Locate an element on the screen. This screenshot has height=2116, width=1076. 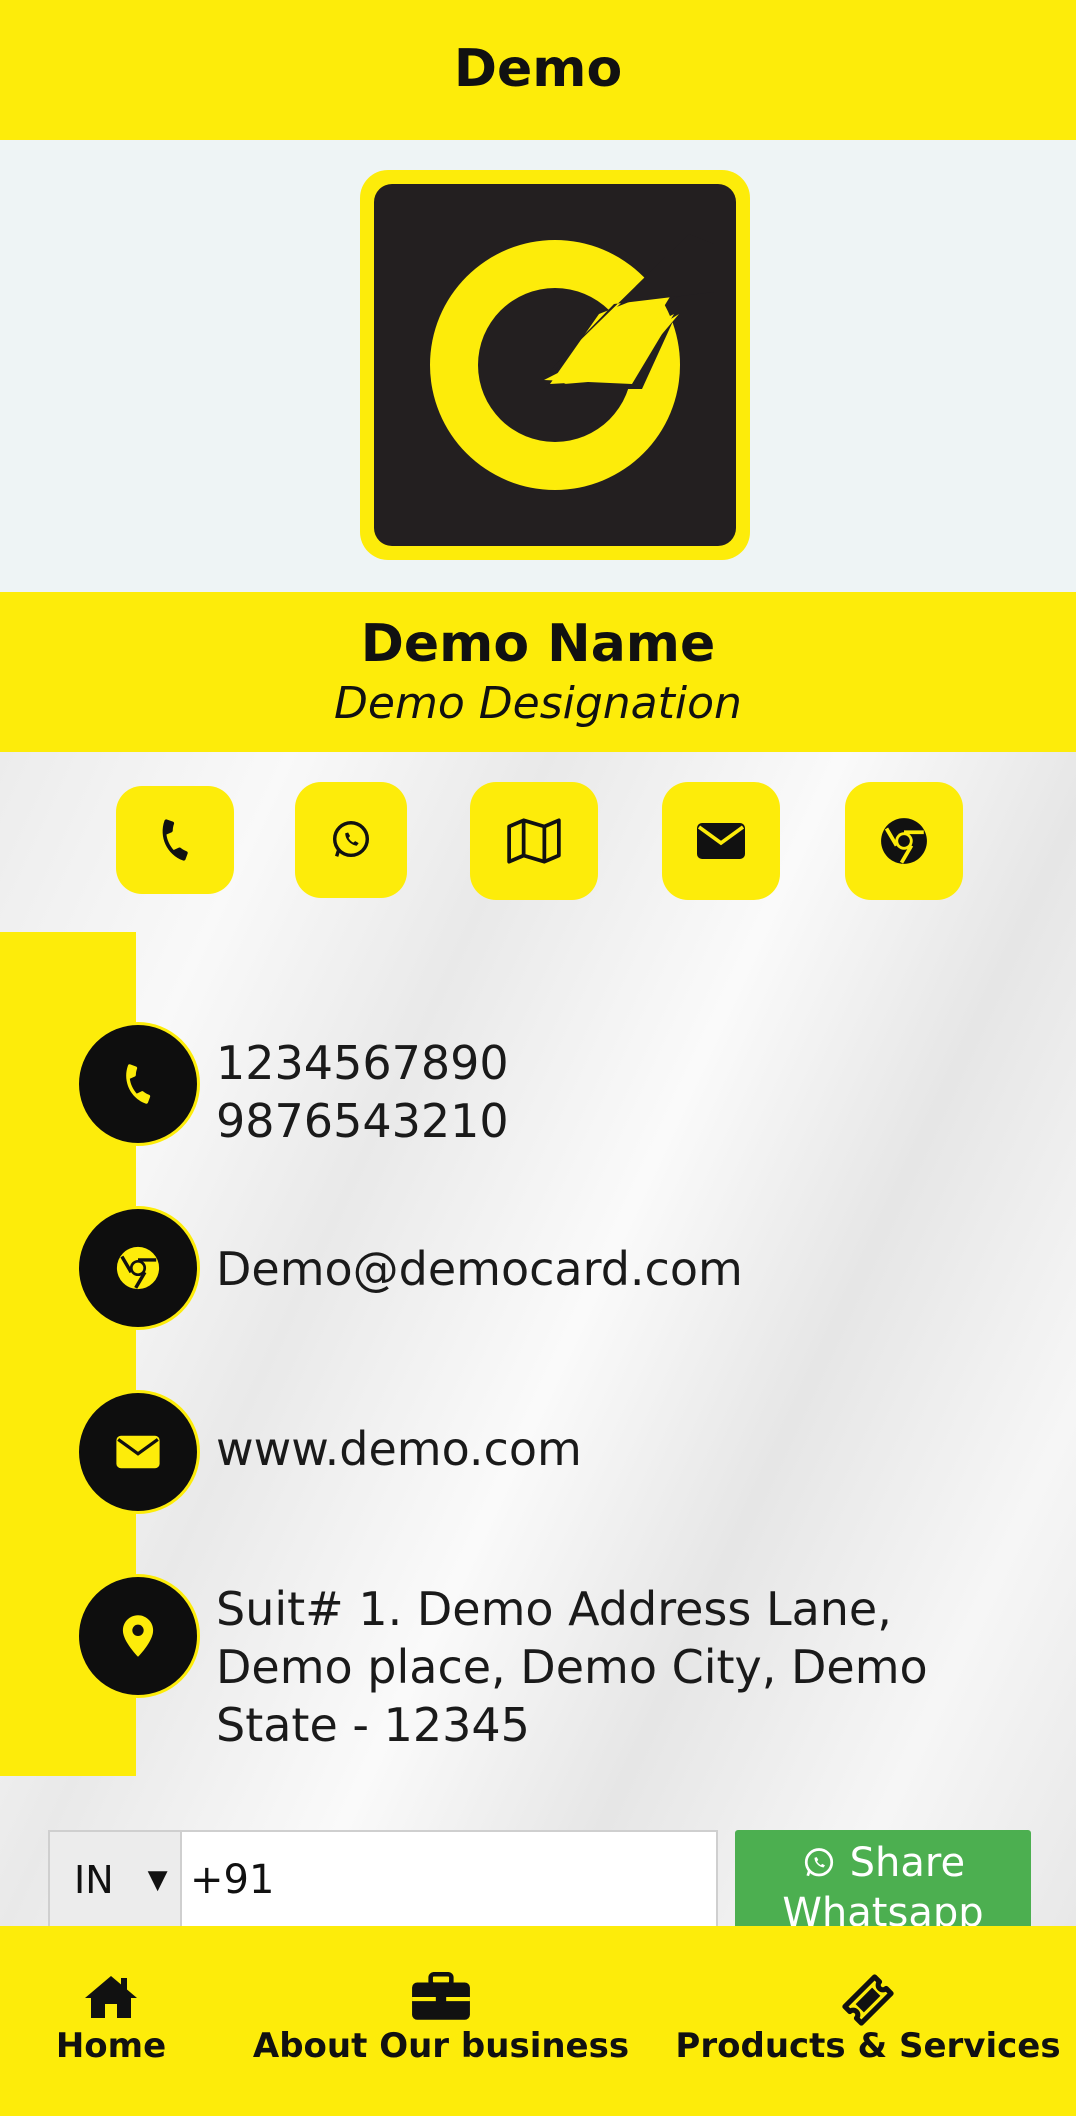
nav-home-label: Home is located at coordinates (111, 2046).